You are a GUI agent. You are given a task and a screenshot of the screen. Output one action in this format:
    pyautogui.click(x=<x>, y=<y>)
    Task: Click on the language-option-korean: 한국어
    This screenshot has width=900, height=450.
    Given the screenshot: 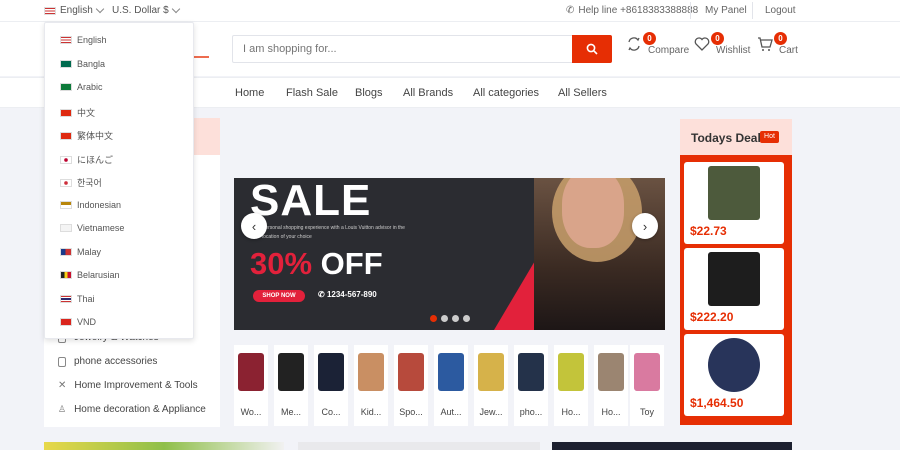 What is the action you would take?
    pyautogui.click(x=81, y=182)
    